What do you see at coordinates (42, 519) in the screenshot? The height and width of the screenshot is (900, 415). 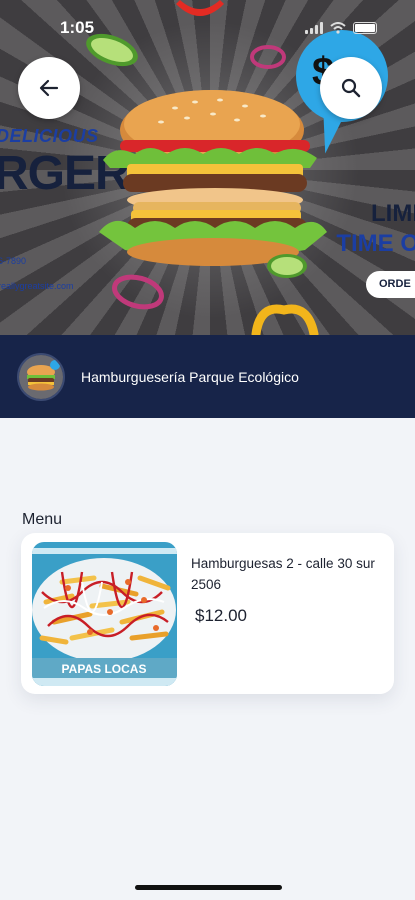 I see `menu-heading: Menu` at bounding box center [42, 519].